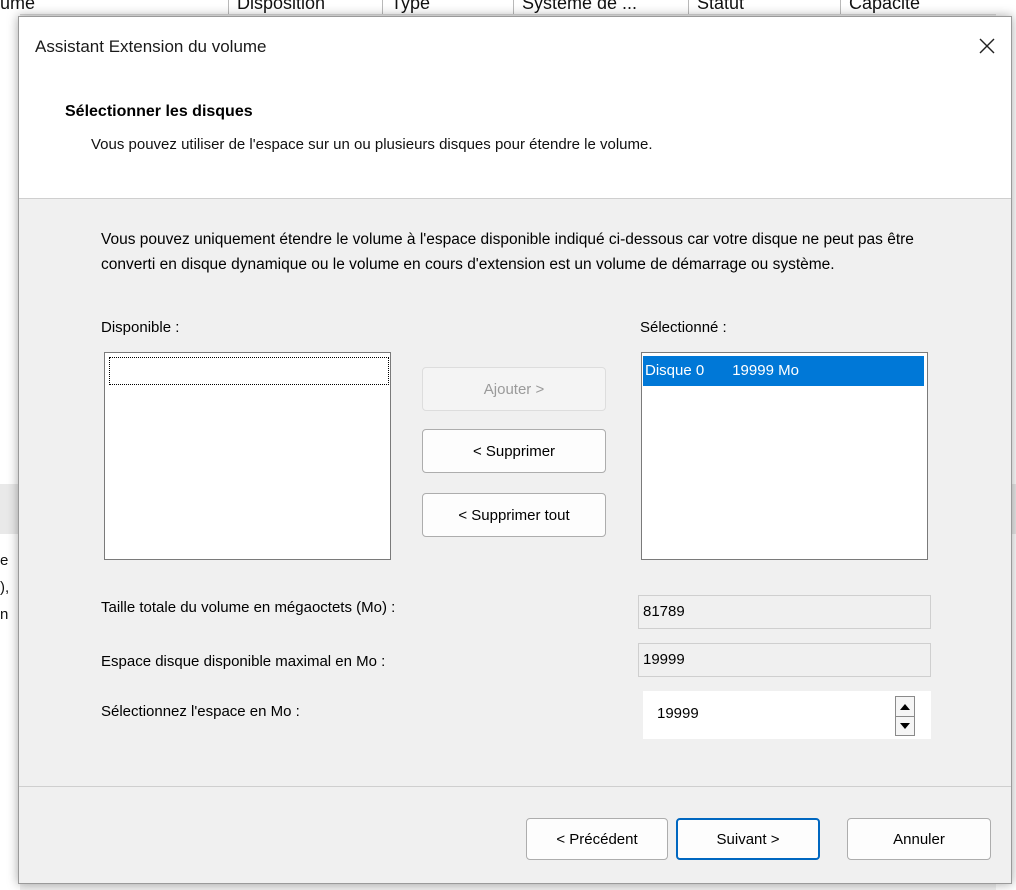 The image size is (1016, 890). I want to click on close-icon, so click(987, 46).